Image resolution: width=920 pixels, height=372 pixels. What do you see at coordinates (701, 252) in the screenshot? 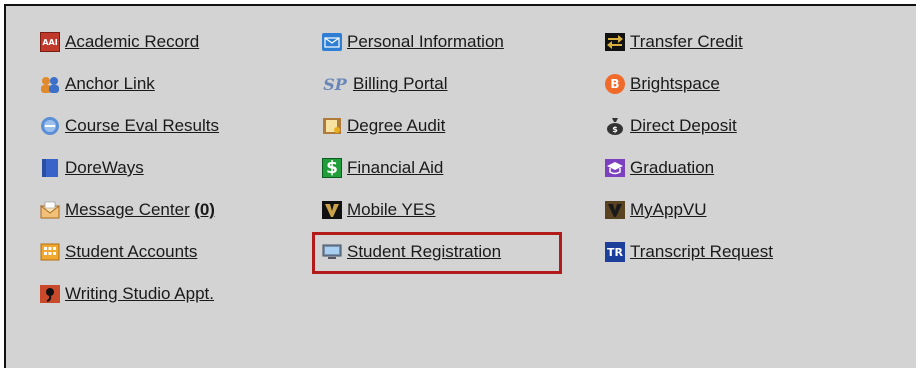
I see `link-label: Transcript Request` at bounding box center [701, 252].